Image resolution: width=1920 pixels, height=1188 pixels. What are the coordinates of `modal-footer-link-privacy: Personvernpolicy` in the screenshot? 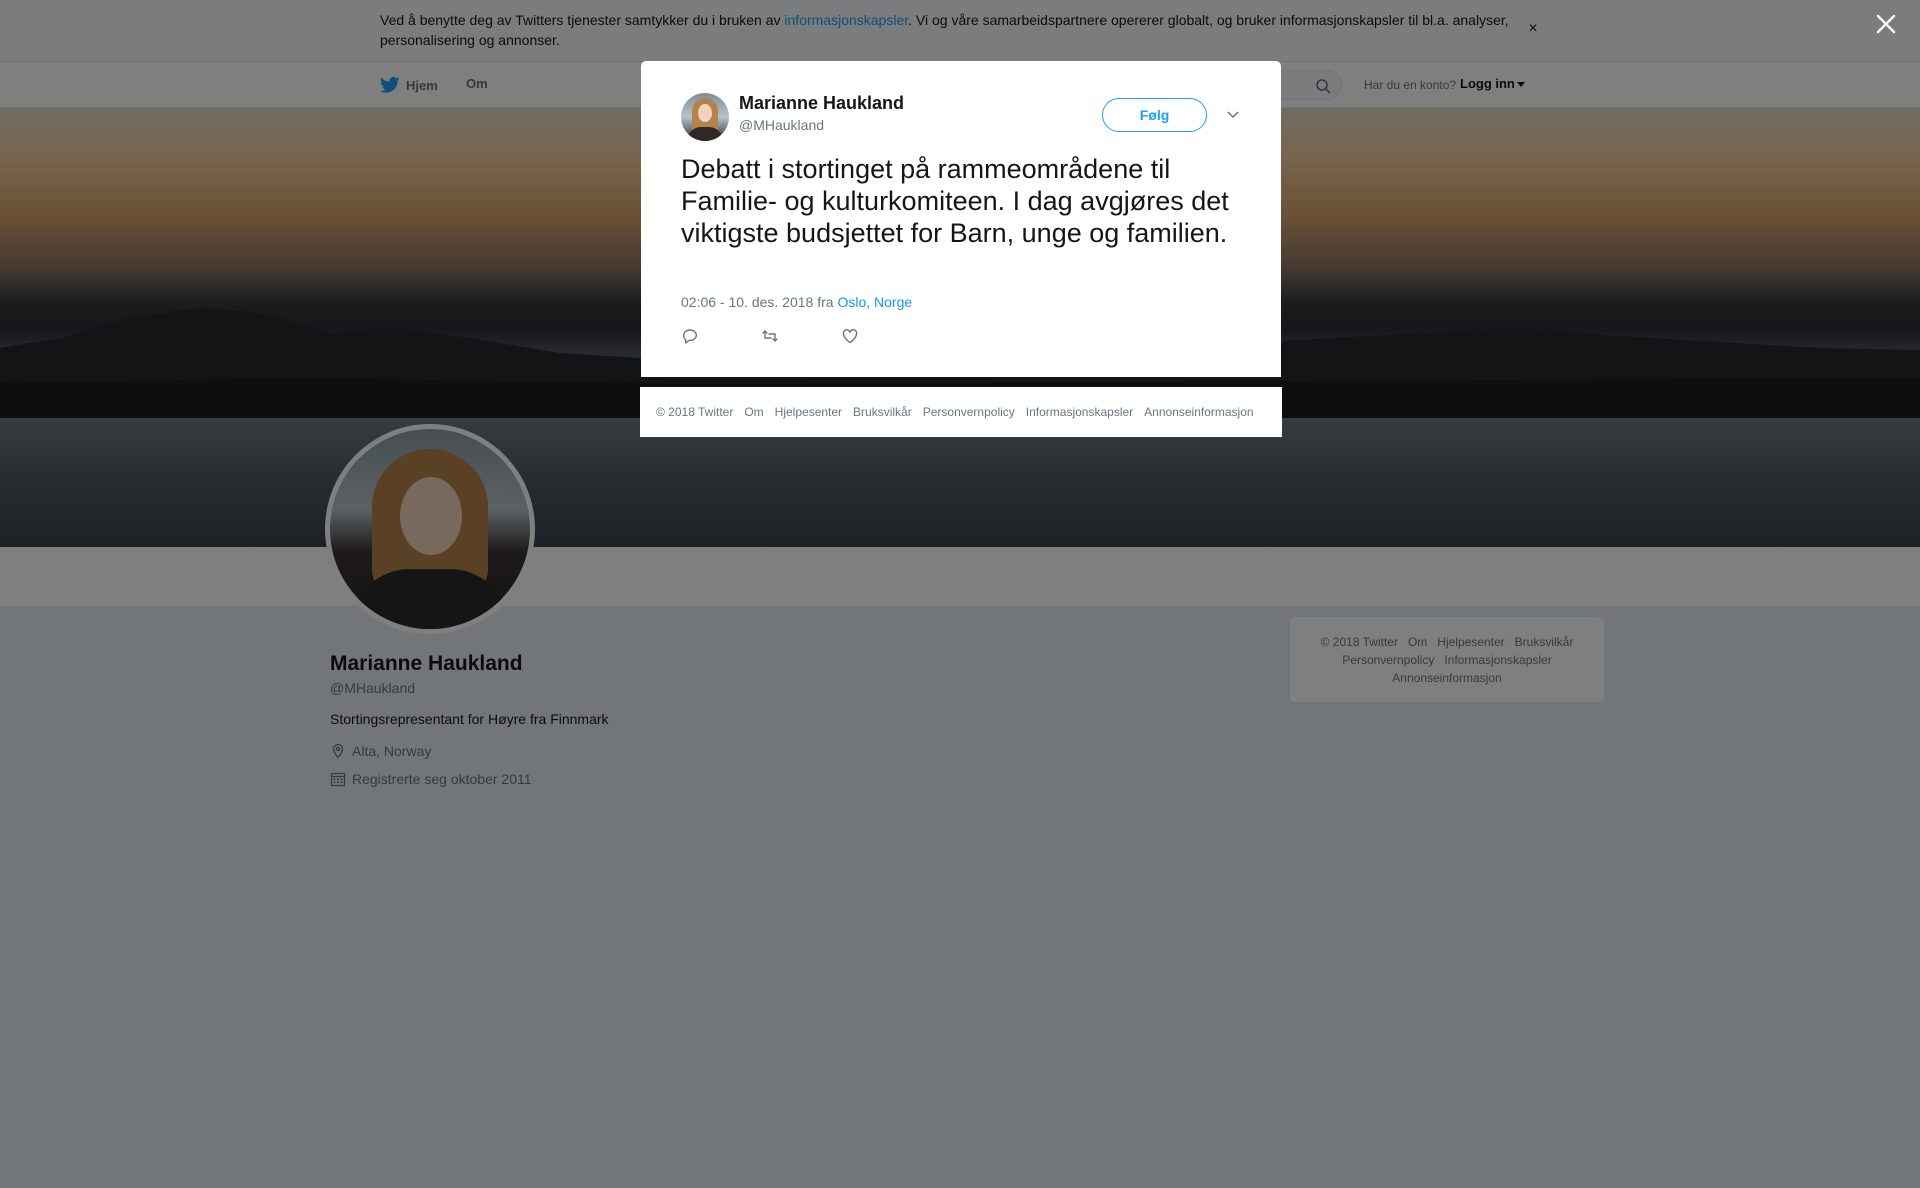 It's located at (969, 412).